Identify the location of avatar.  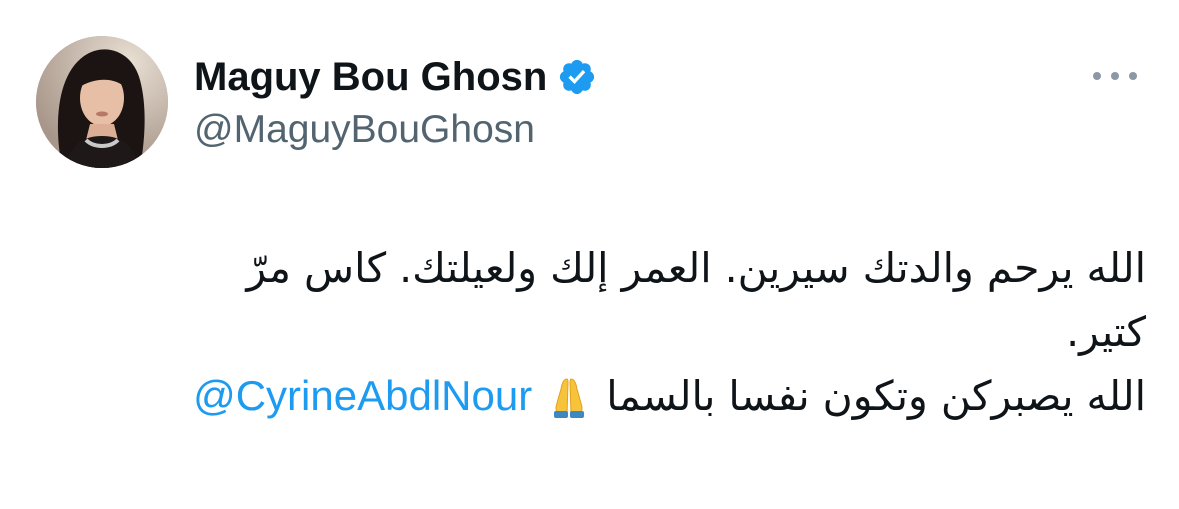
(102, 102).